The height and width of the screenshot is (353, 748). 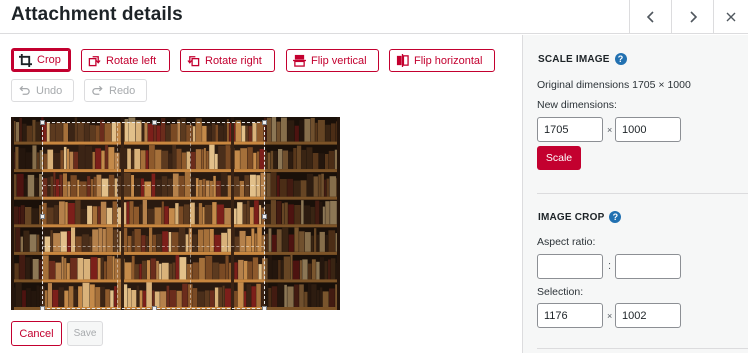 What do you see at coordinates (610, 266) in the screenshot?
I see `colon-symbol: :` at bounding box center [610, 266].